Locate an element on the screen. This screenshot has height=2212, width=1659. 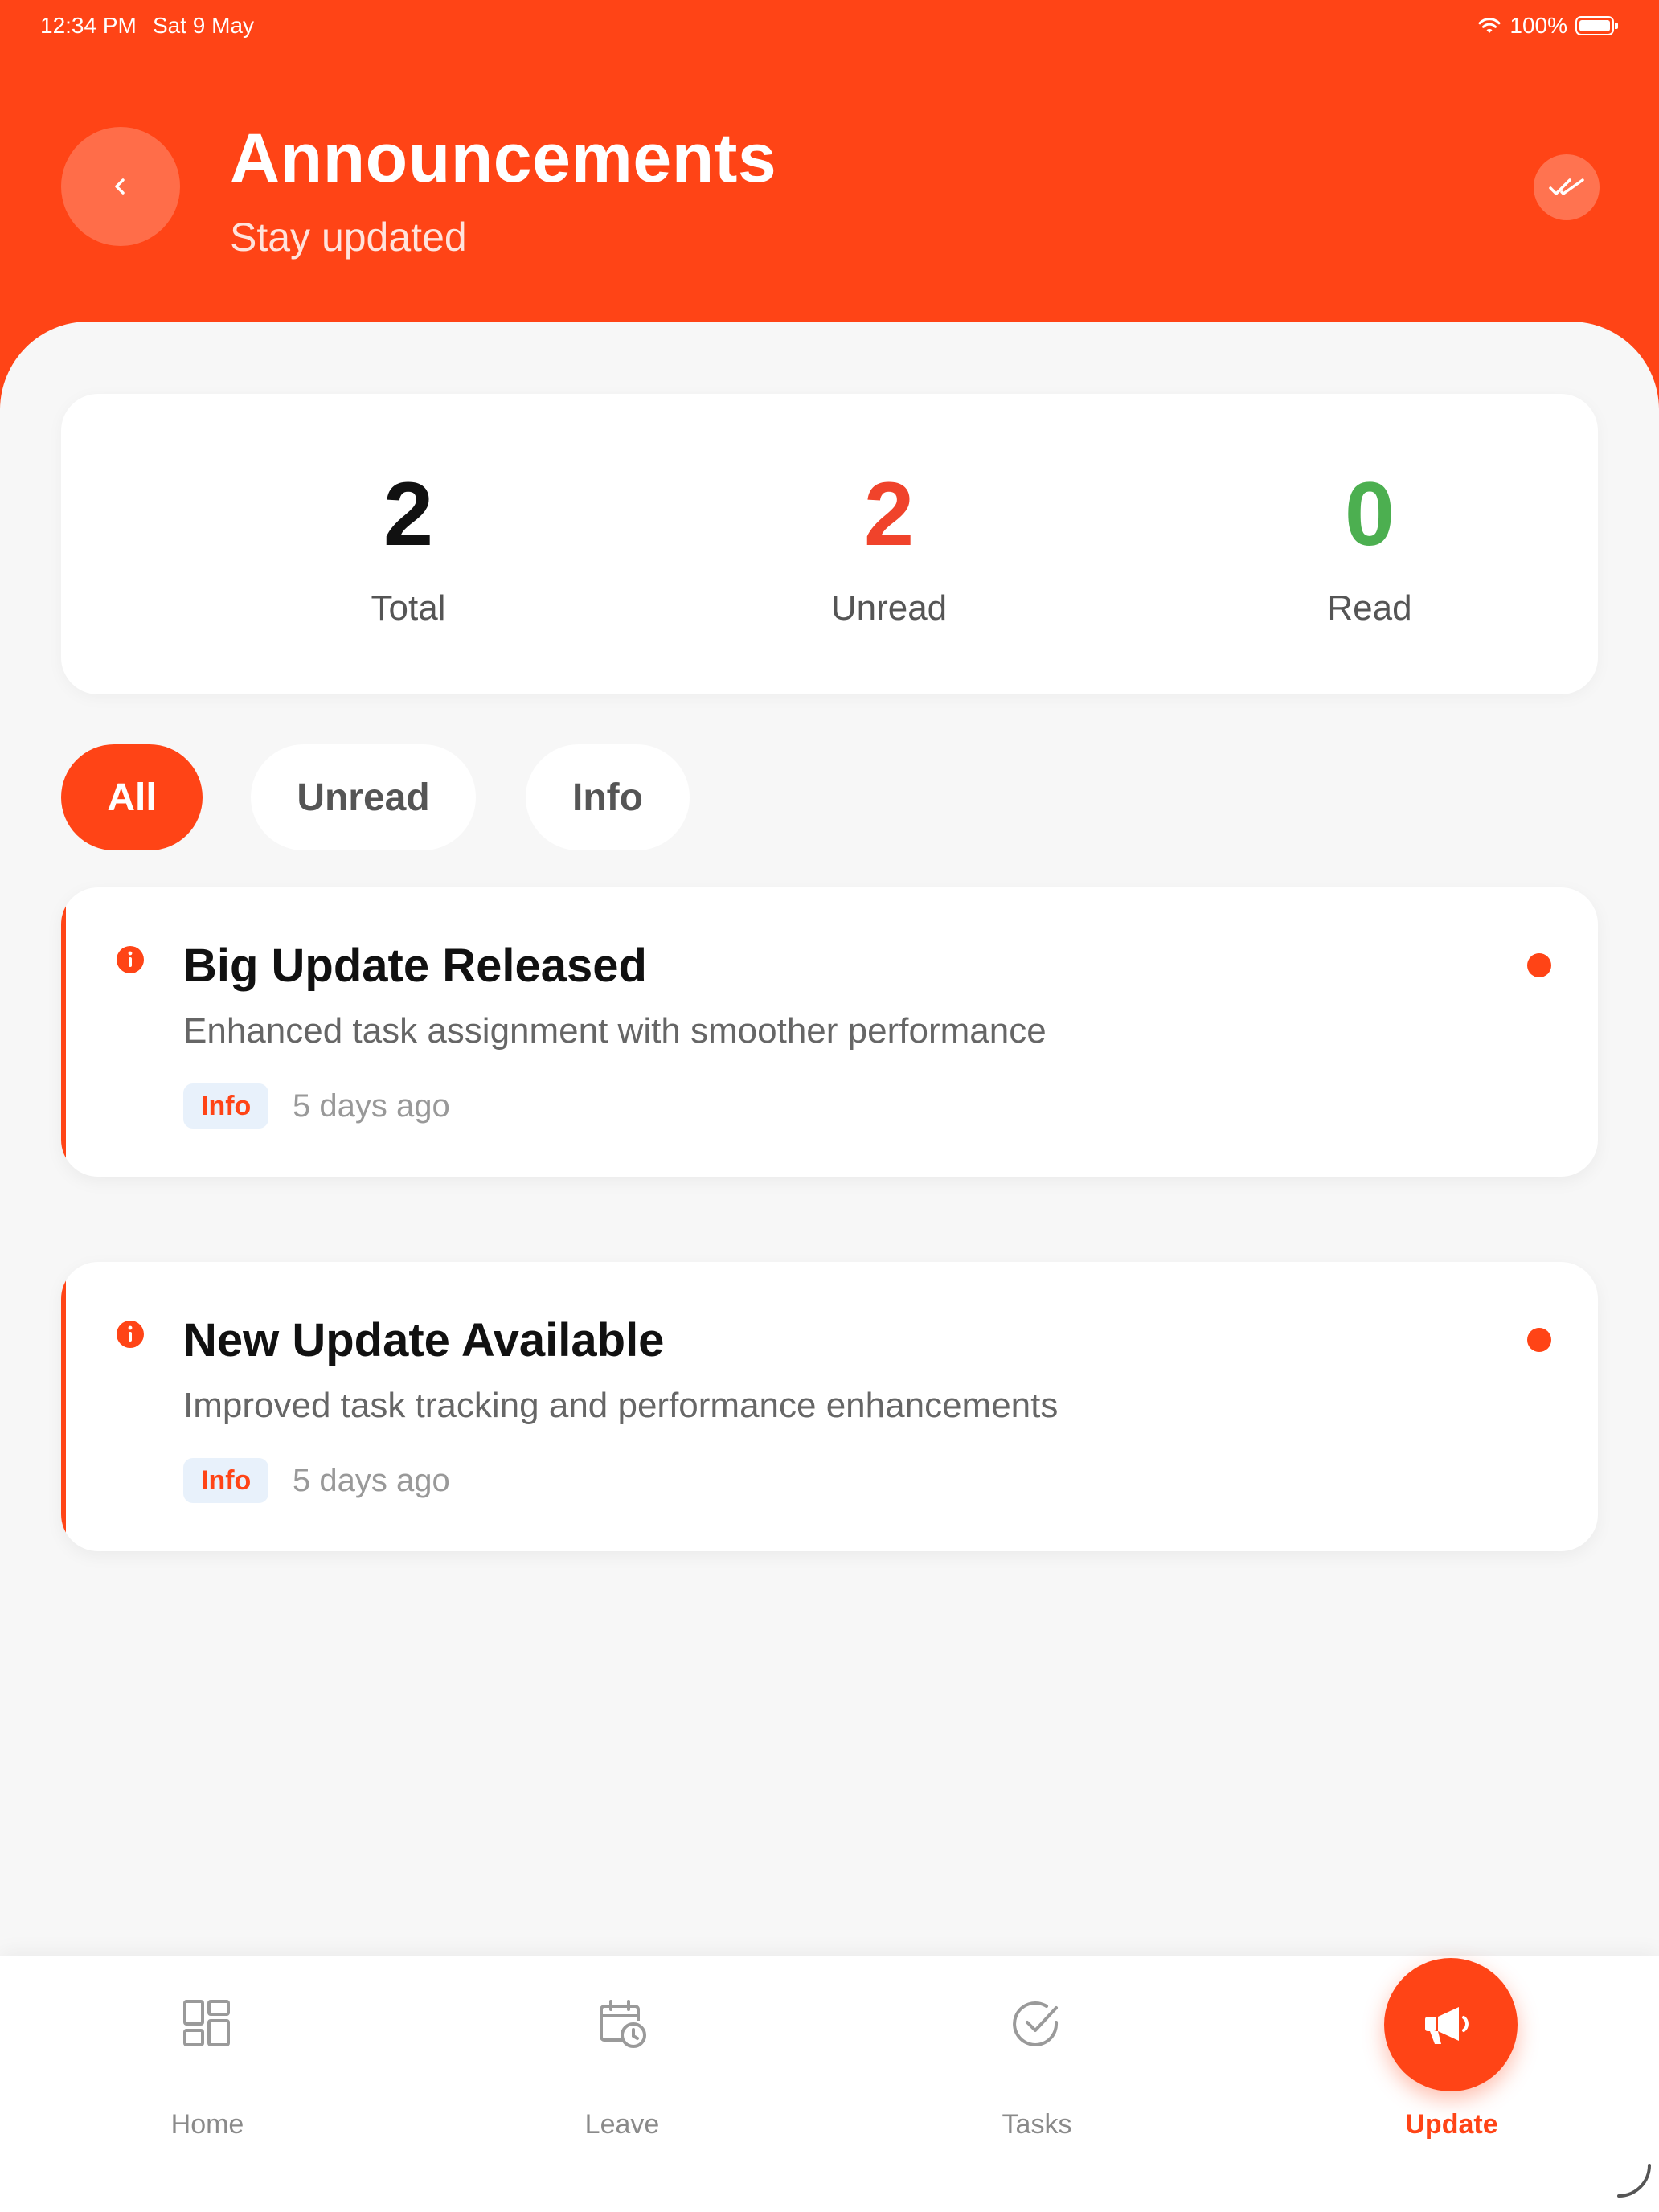
stats-card: 2 Total 2 Unread 0 Read is located at coordinates (829, 544).